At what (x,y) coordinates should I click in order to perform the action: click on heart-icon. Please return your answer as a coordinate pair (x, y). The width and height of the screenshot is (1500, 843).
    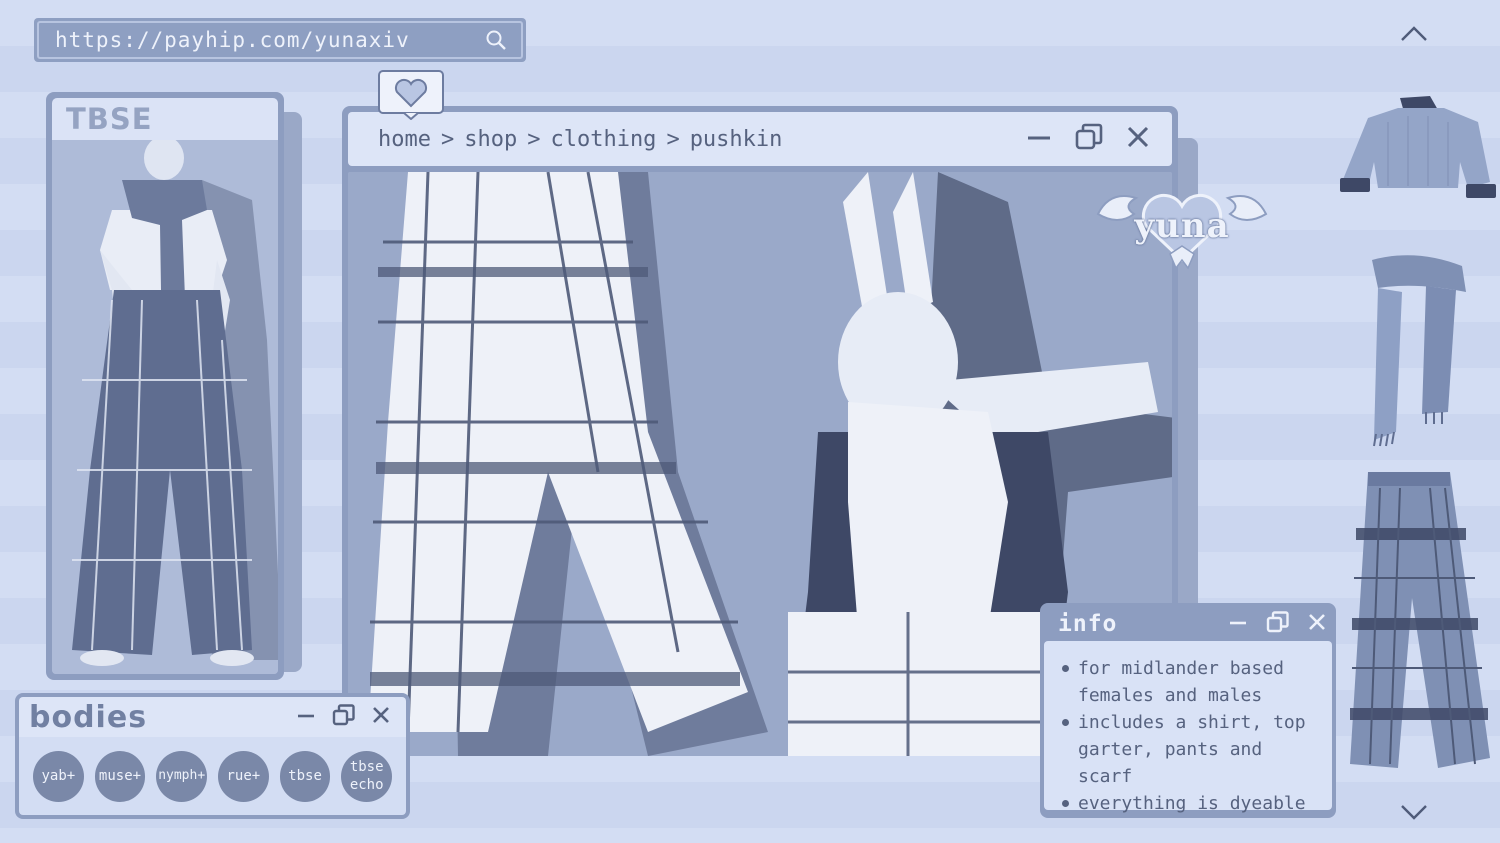
    Looking at the image, I should click on (411, 95).